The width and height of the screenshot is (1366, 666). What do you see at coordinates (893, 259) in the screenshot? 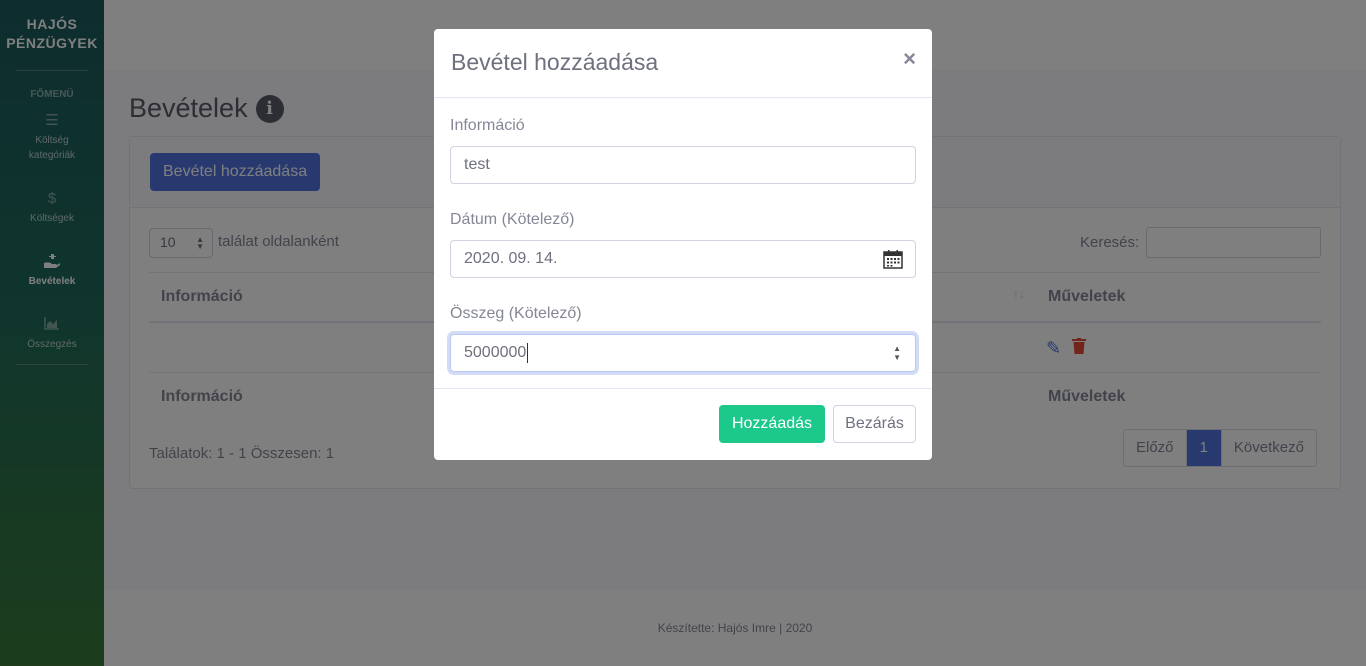
I see `calendar-icon` at bounding box center [893, 259].